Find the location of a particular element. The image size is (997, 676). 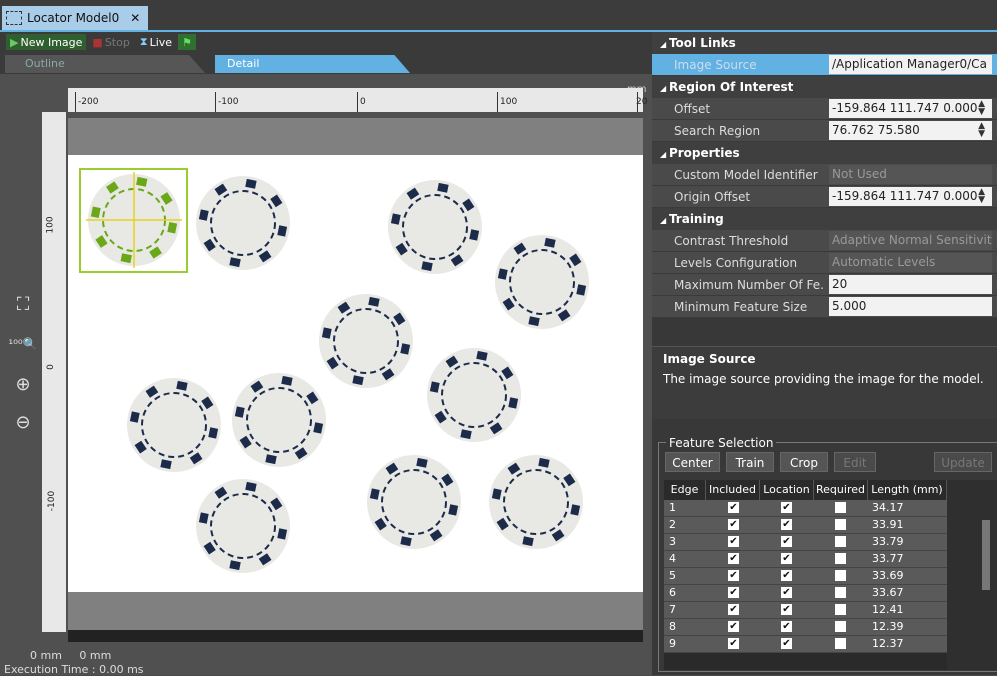

property-section: ◢ Region Of Interest is located at coordinates (824, 87).